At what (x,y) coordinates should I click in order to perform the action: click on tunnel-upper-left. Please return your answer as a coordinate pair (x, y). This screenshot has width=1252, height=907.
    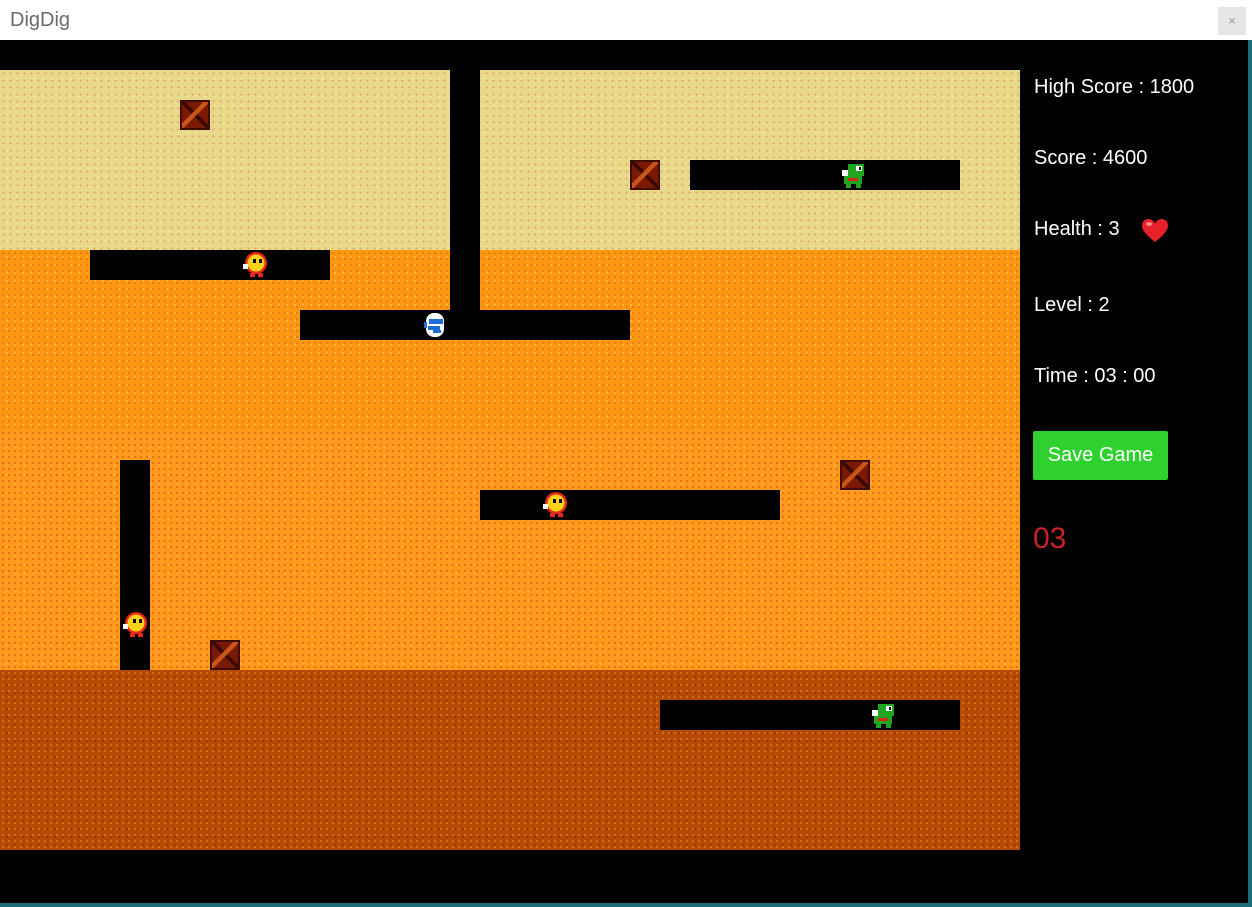
    Looking at the image, I should click on (210, 265).